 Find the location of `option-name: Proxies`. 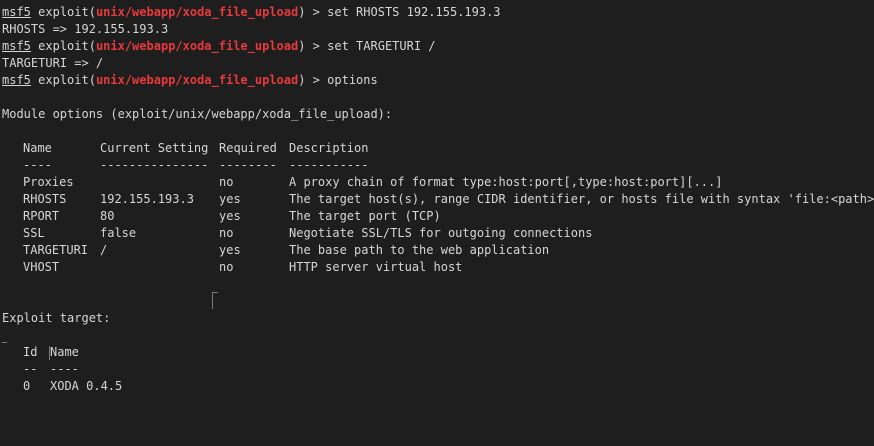

option-name: Proxies is located at coordinates (48, 182).